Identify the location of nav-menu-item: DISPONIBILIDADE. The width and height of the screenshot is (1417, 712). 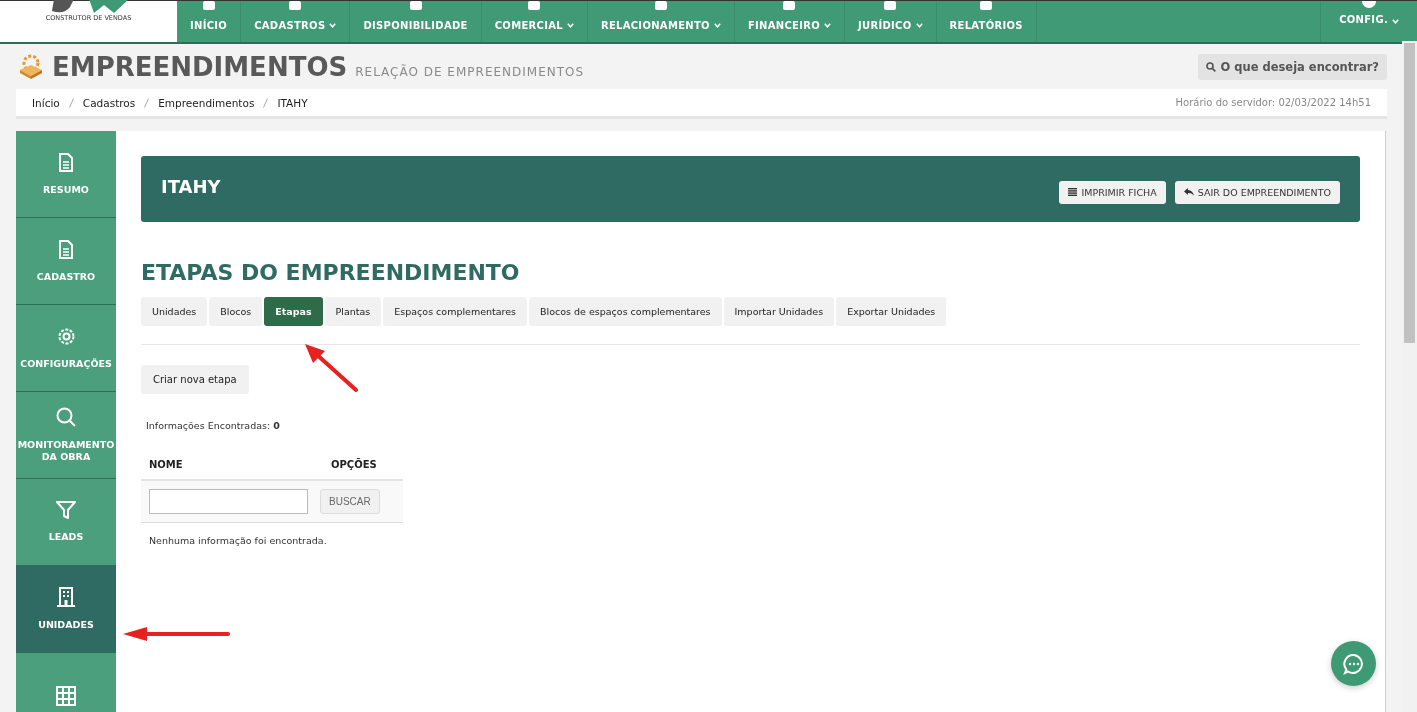
(416, 21).